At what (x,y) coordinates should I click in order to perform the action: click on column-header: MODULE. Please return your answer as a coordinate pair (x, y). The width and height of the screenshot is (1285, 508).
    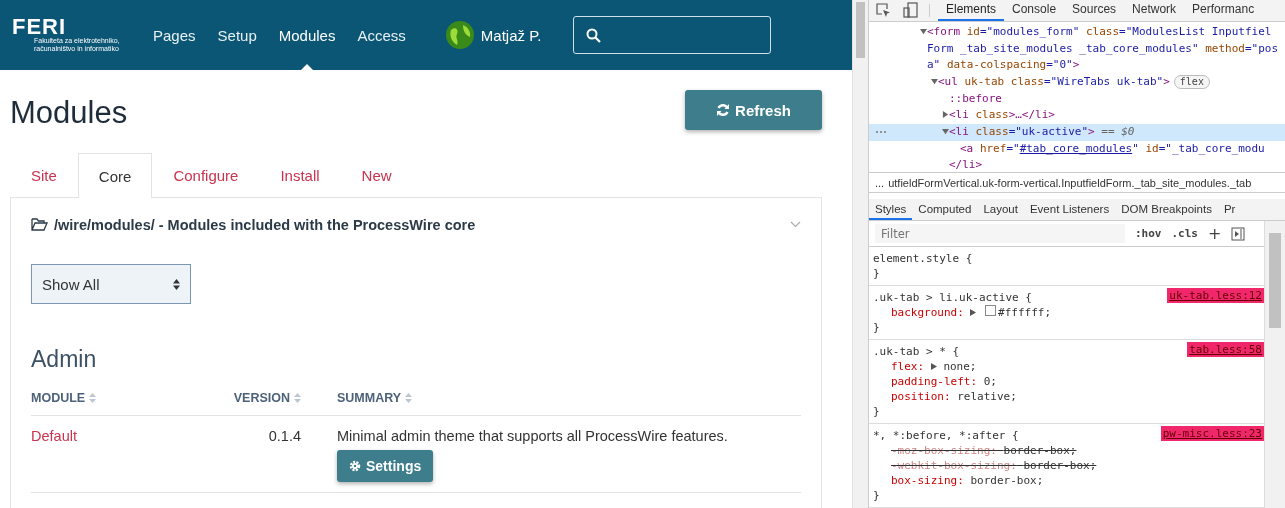
    Looking at the image, I should click on (58, 398).